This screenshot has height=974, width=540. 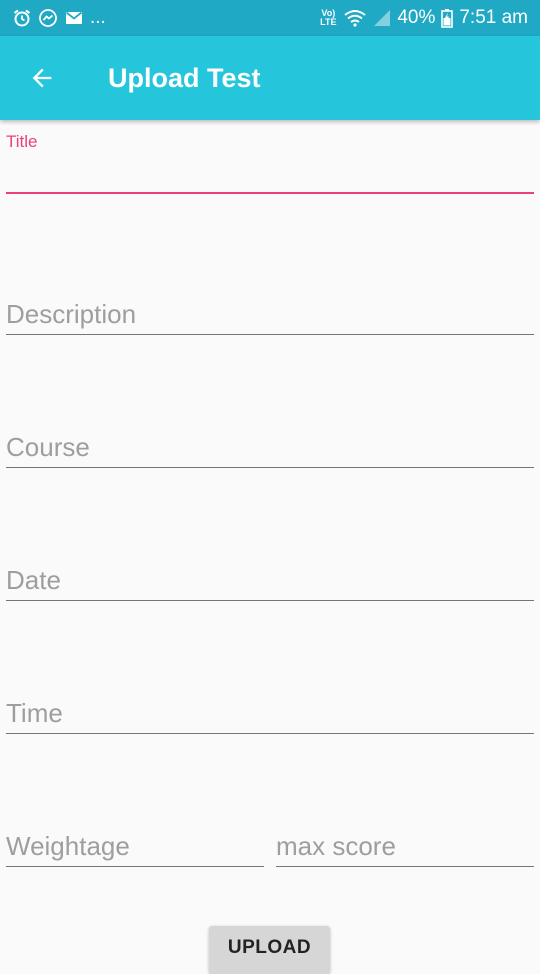 What do you see at coordinates (22, 141) in the screenshot?
I see `title-floating-label: Title` at bounding box center [22, 141].